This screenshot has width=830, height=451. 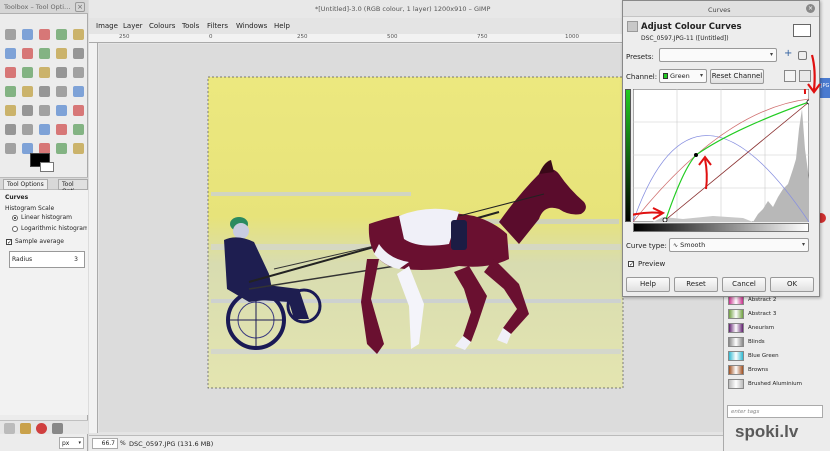 I want to click on ink-icon, so click(x=44, y=129).